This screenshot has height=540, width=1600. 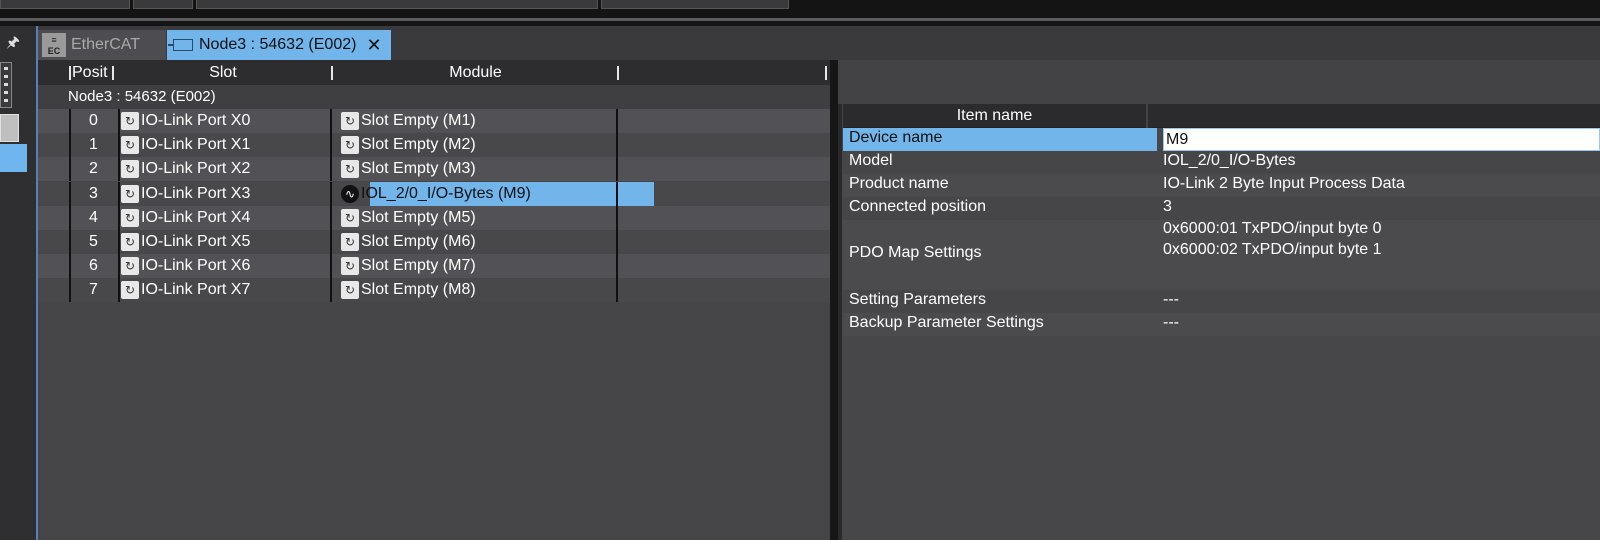 What do you see at coordinates (418, 169) in the screenshot?
I see `module-label: Slot Empty (M3)` at bounding box center [418, 169].